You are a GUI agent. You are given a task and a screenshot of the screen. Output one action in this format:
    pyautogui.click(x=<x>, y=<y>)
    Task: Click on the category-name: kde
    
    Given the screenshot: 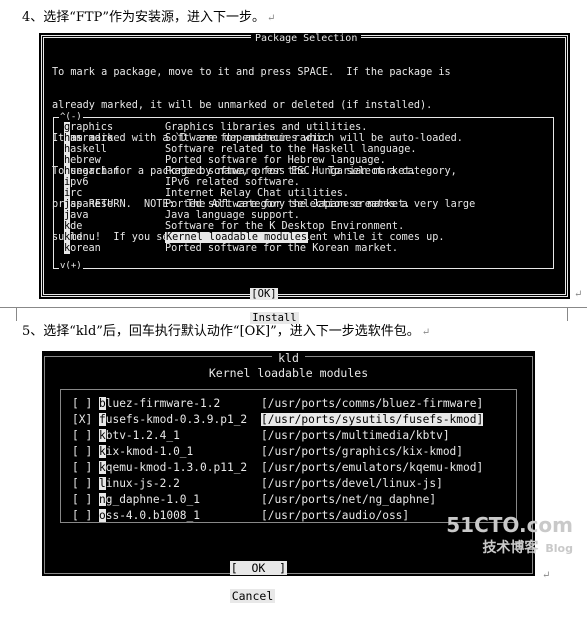 What is the action you would take?
    pyautogui.click(x=73, y=226)
    